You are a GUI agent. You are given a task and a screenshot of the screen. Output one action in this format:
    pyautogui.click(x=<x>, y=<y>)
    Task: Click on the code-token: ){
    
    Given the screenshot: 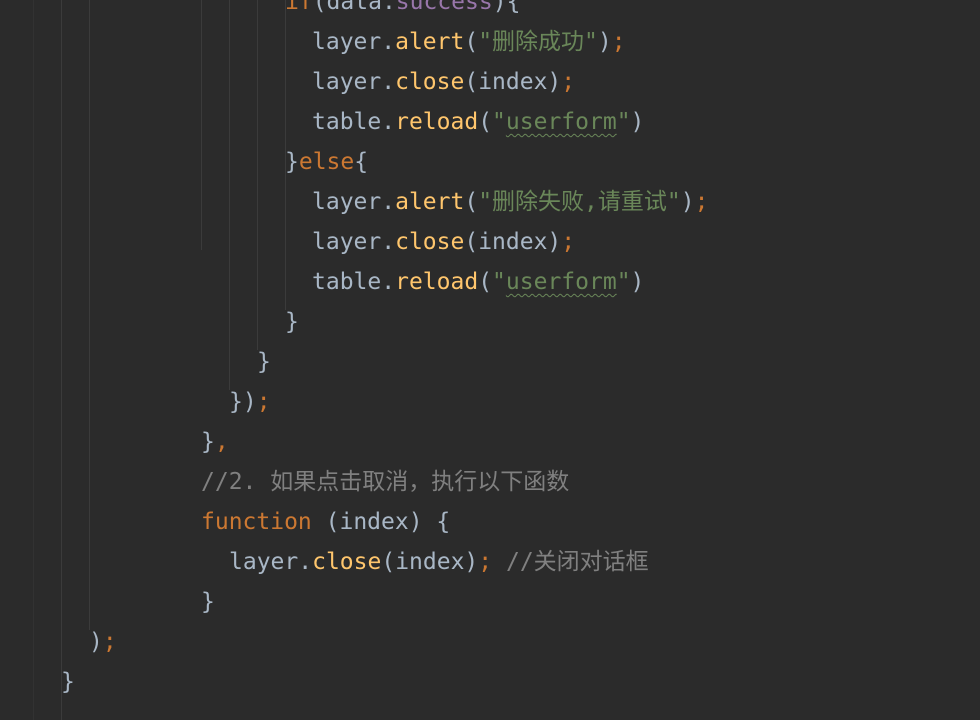 What is the action you would take?
    pyautogui.click(x=506, y=7)
    